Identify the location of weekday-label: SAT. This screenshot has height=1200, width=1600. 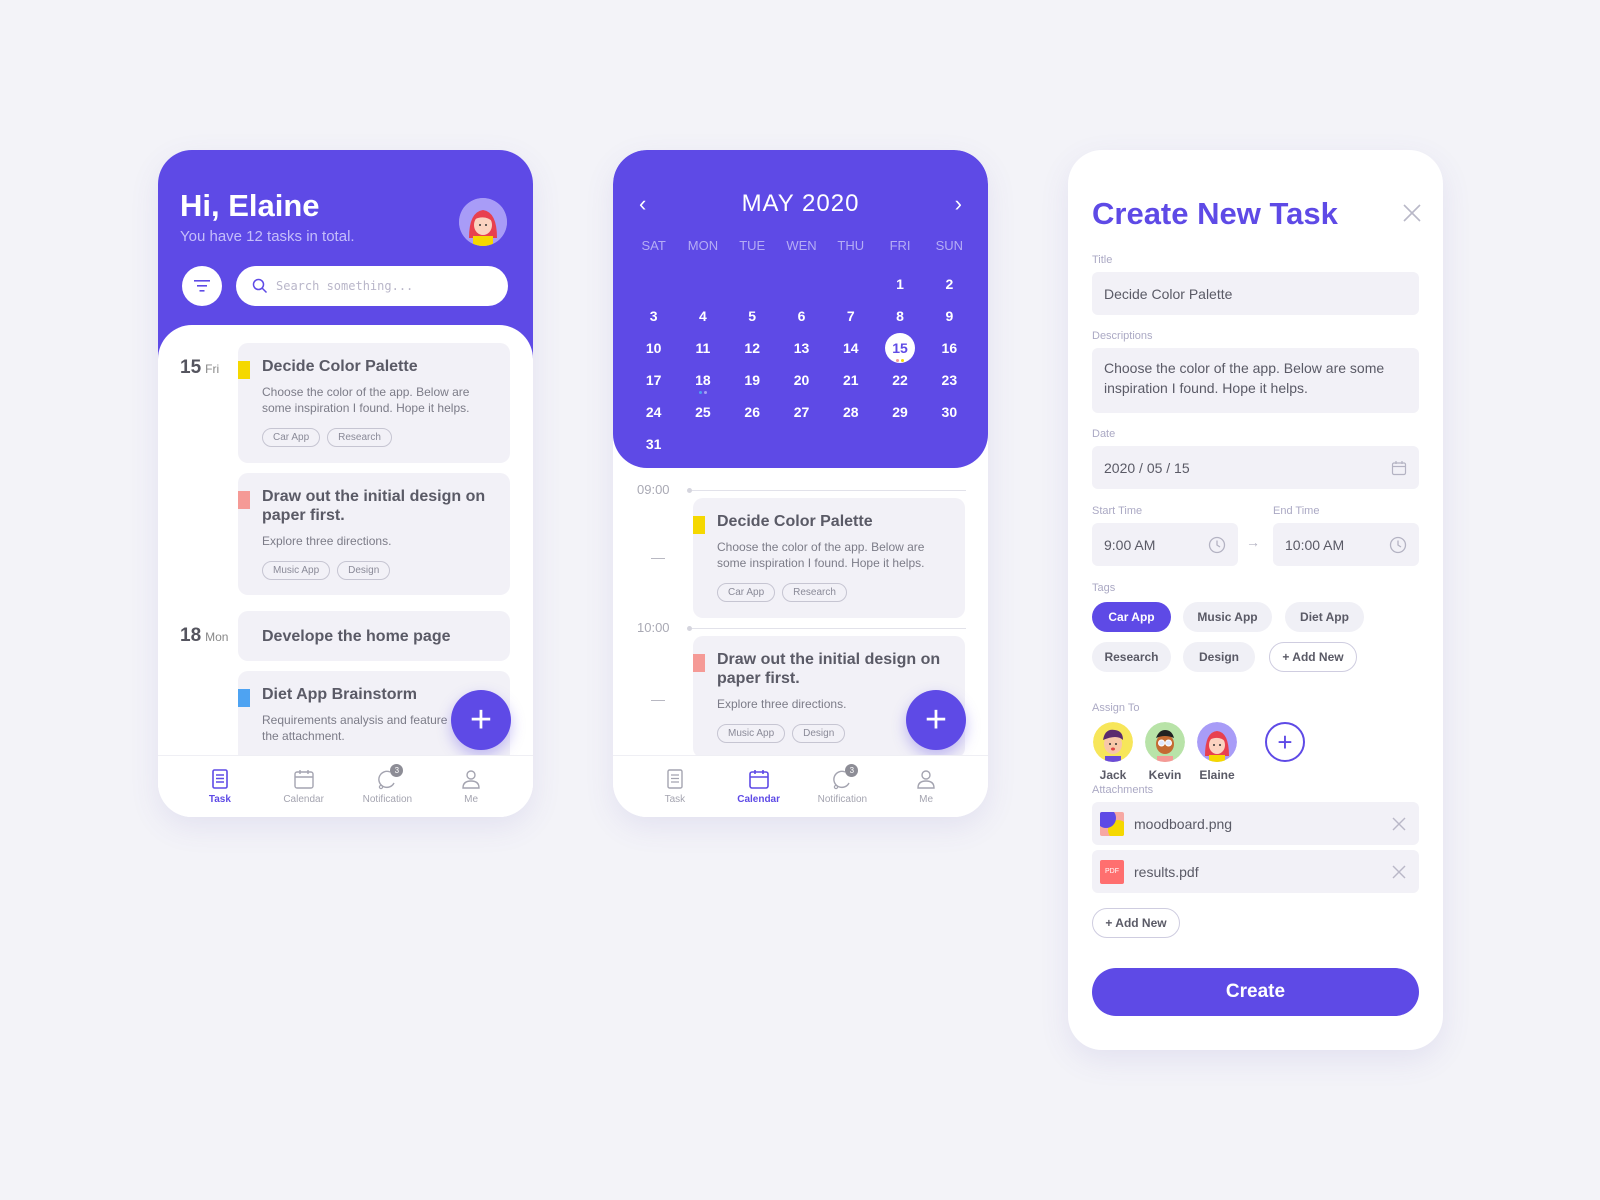
(653, 245).